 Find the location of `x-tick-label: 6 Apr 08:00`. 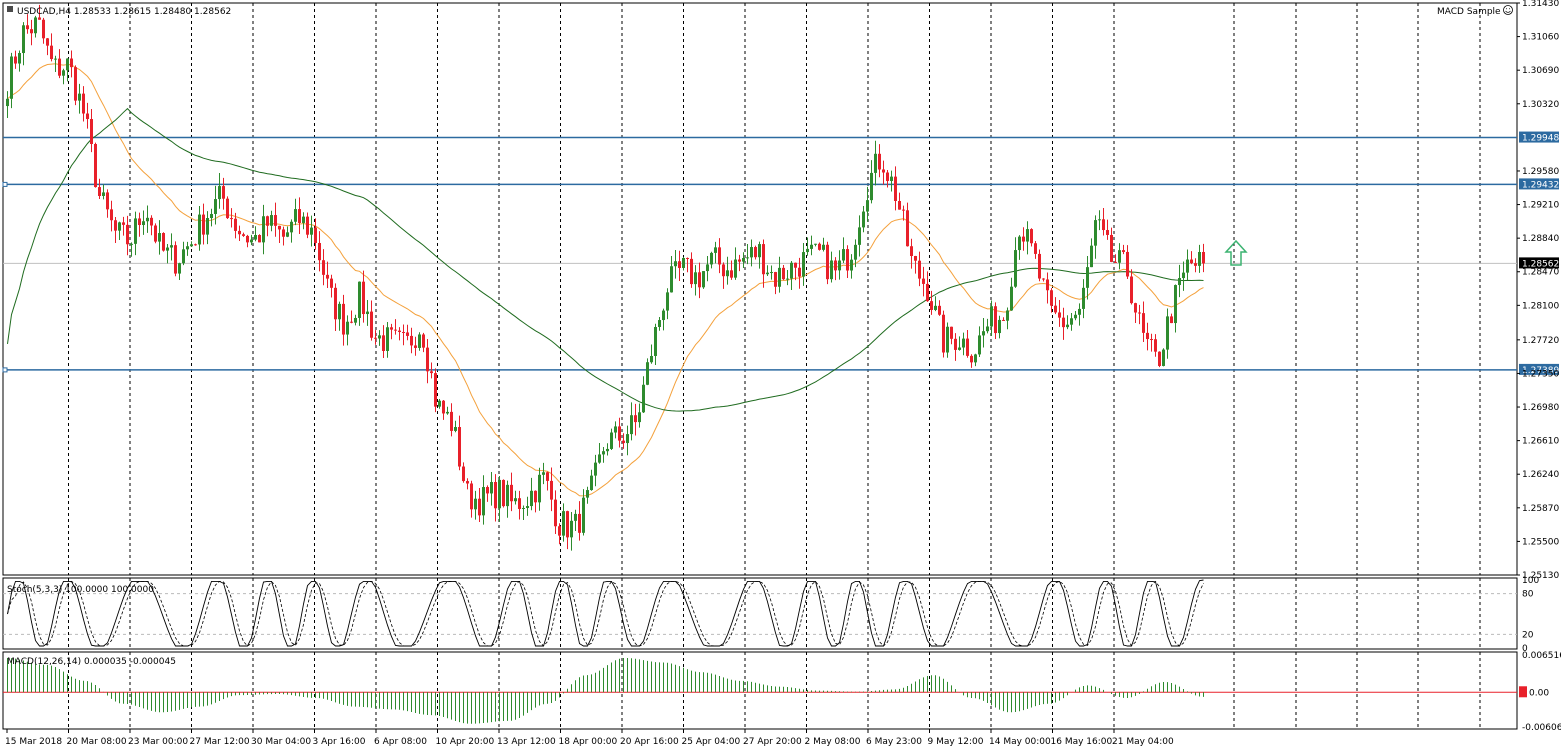

x-tick-label: 6 Apr 08:00 is located at coordinates (400, 742).